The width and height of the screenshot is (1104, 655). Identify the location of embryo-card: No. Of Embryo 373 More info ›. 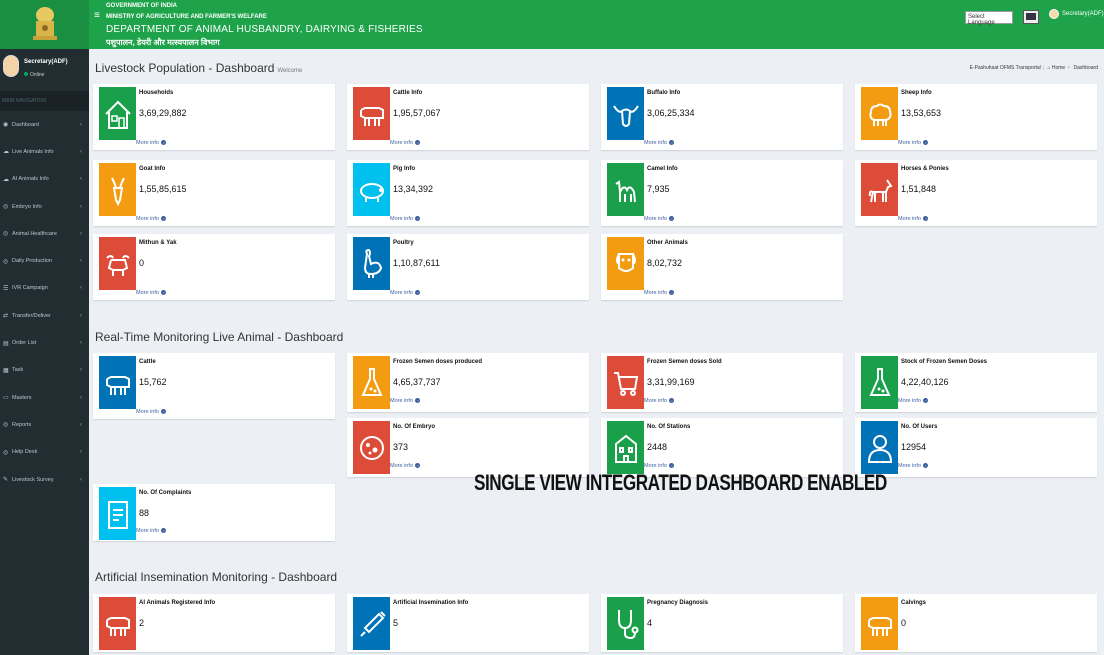
(468, 447).